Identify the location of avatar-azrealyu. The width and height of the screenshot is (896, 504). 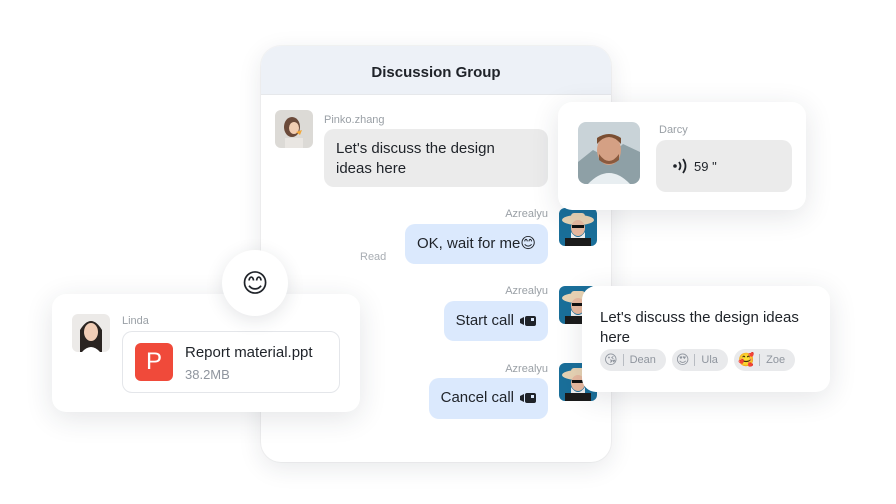
(578, 227).